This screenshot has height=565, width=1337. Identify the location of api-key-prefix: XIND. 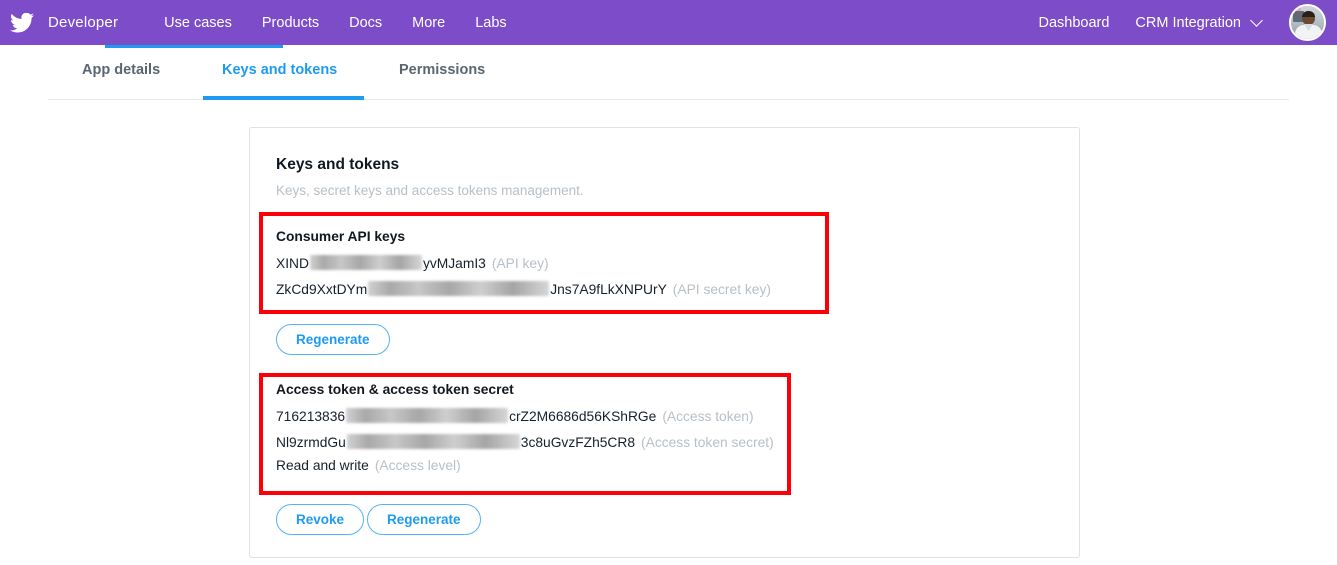
(292, 263).